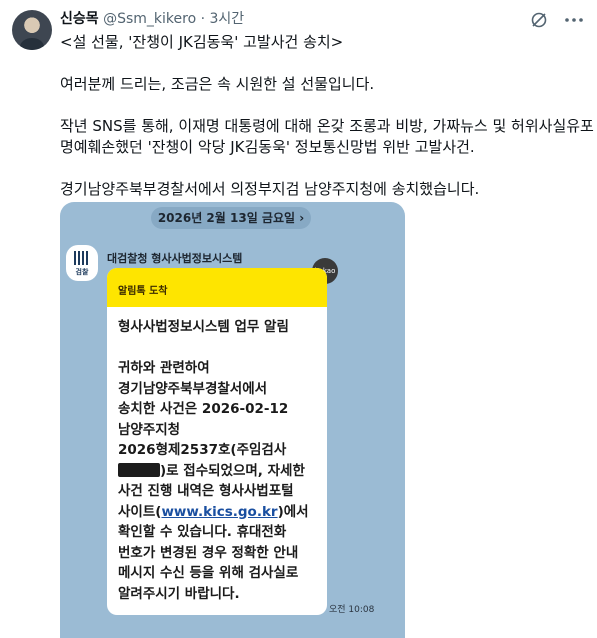  I want to click on message-line: 귀하와 관련하여, so click(164, 368).